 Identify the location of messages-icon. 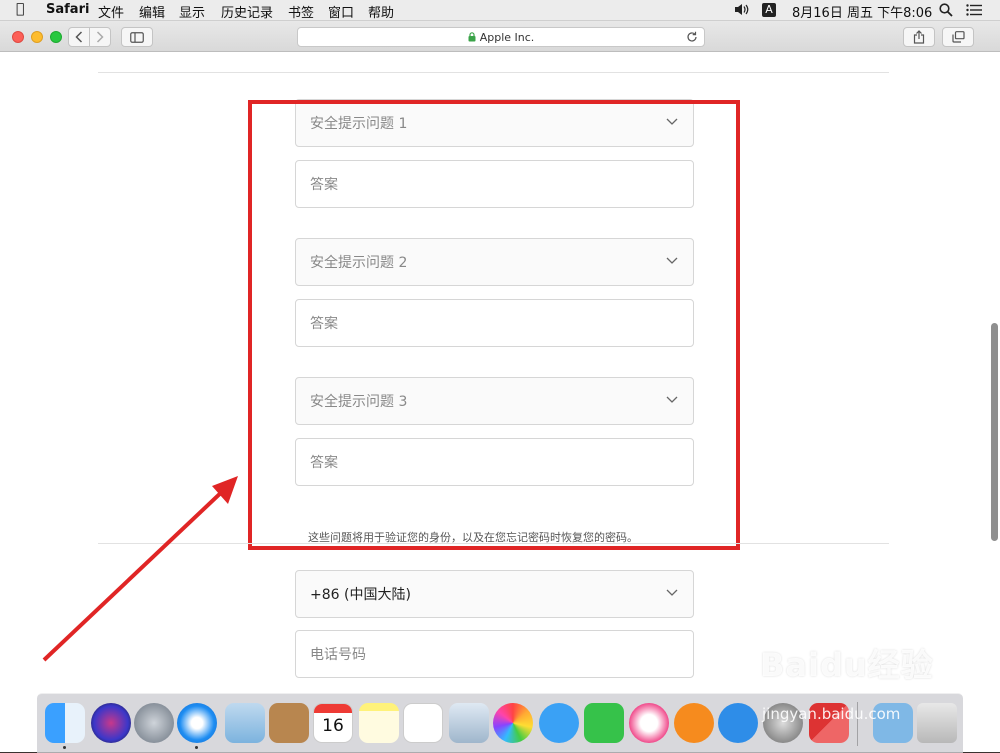
(559, 723).